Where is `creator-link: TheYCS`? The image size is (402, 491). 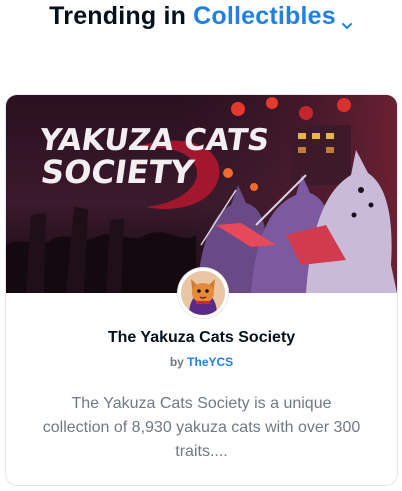 creator-link: TheYCS is located at coordinates (210, 362).